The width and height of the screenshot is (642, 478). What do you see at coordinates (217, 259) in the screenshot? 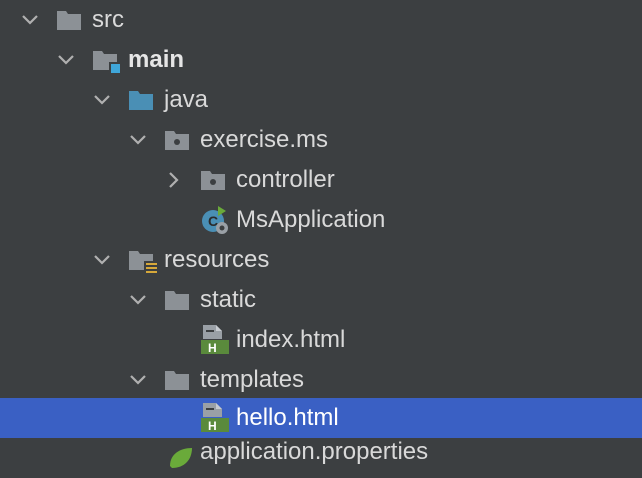
I see `tree-label-resources: resources` at bounding box center [217, 259].